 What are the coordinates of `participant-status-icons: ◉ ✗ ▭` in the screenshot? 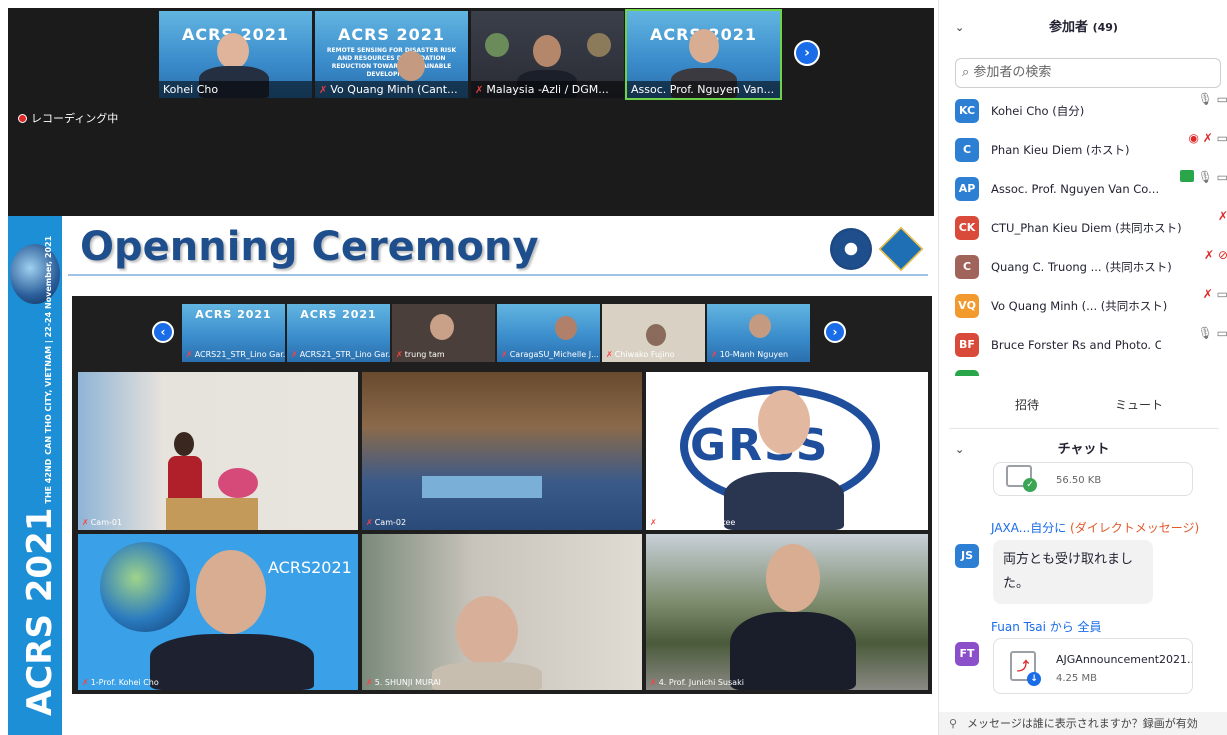 It's located at (1207, 138).